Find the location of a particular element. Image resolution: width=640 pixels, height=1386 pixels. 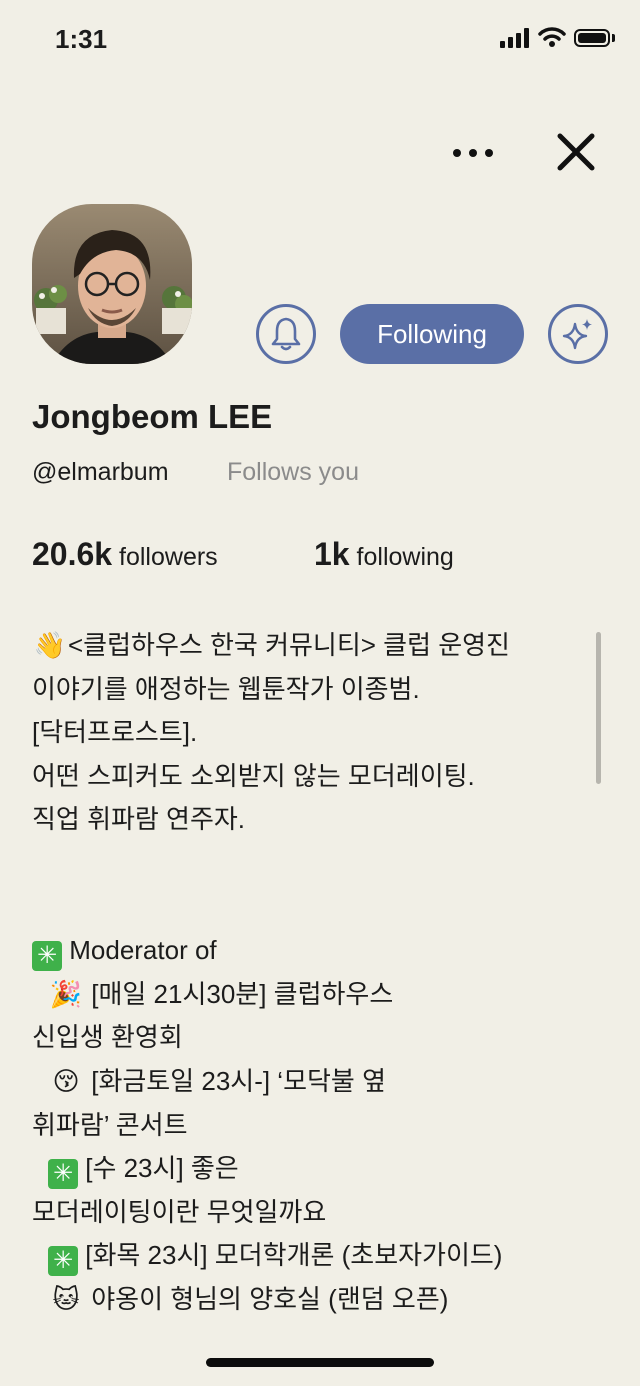

bio-line: ✳ [화목 23시] 모더학개론 (초보자가이드) is located at coordinates (317, 1256).